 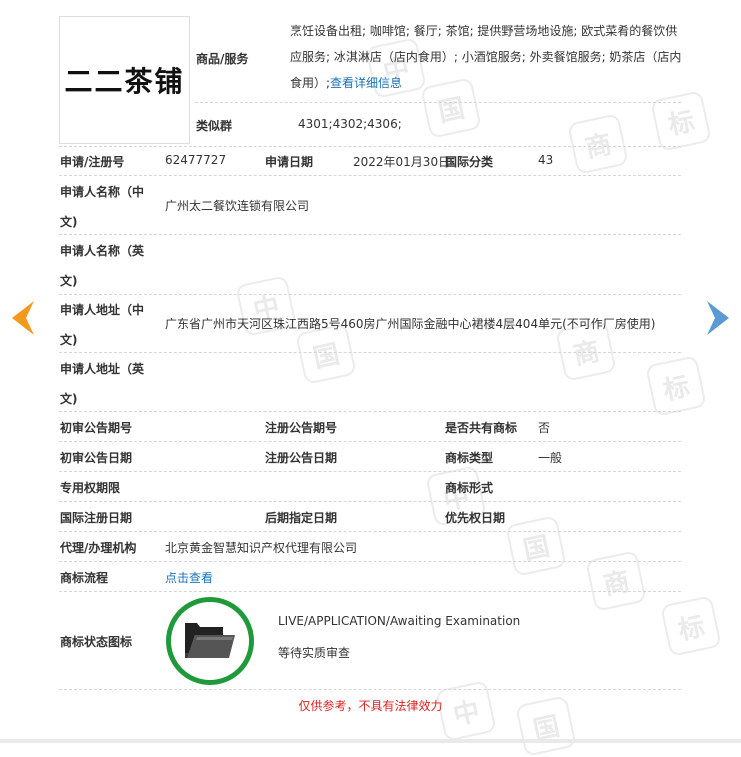 I want to click on exclusive-label: 专用权期限, so click(x=90, y=488).